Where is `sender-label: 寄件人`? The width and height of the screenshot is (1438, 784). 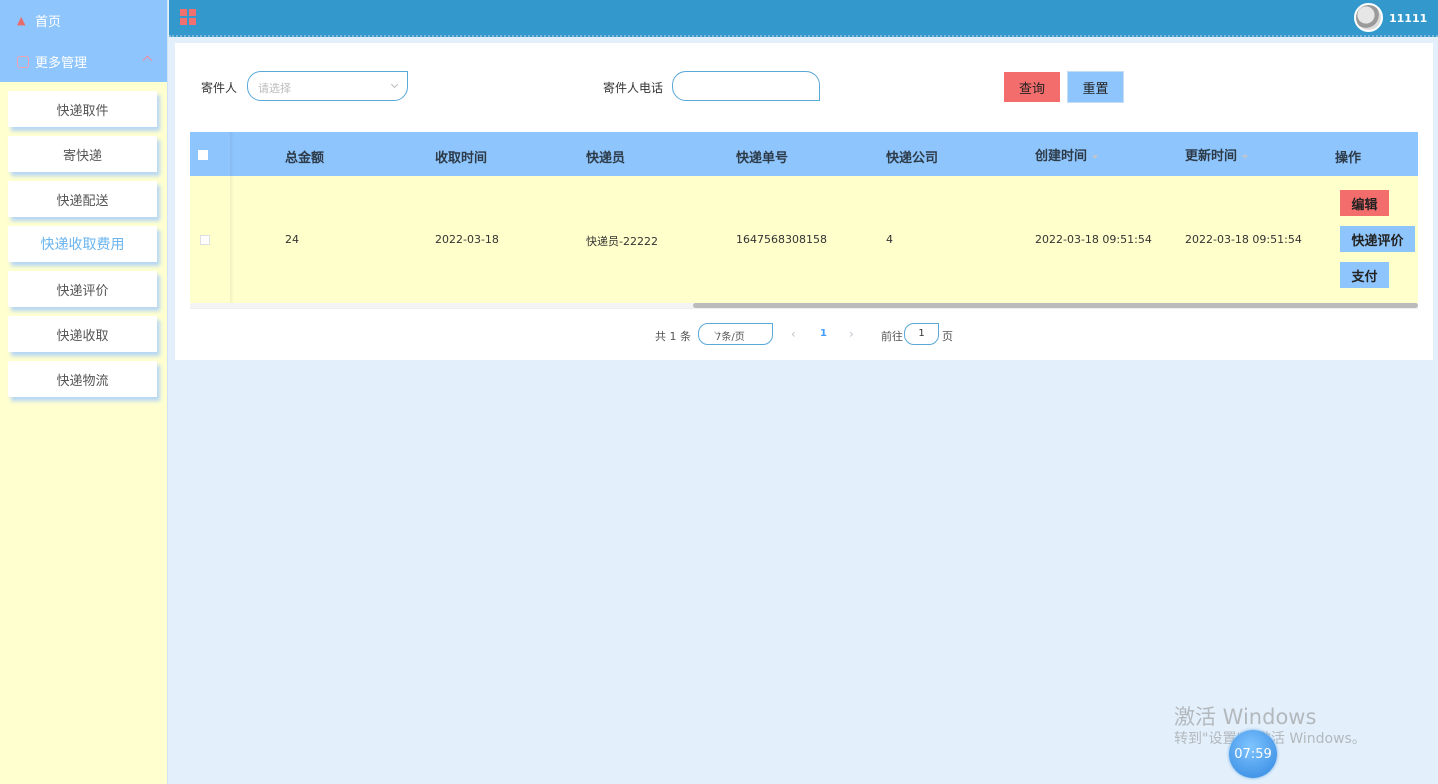
sender-label: 寄件人 is located at coordinates (219, 88).